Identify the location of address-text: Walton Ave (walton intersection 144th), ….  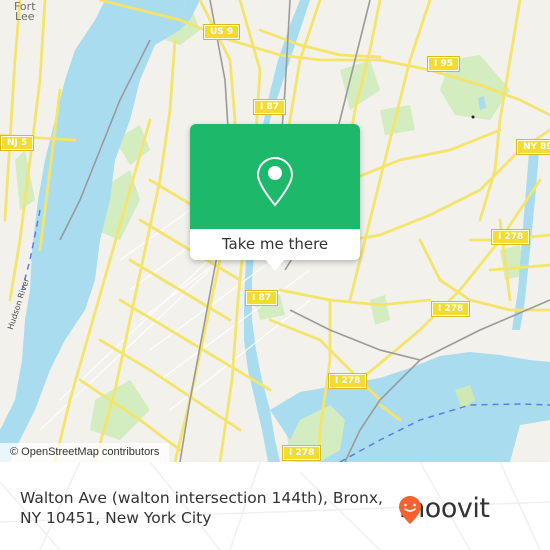
(201, 508).